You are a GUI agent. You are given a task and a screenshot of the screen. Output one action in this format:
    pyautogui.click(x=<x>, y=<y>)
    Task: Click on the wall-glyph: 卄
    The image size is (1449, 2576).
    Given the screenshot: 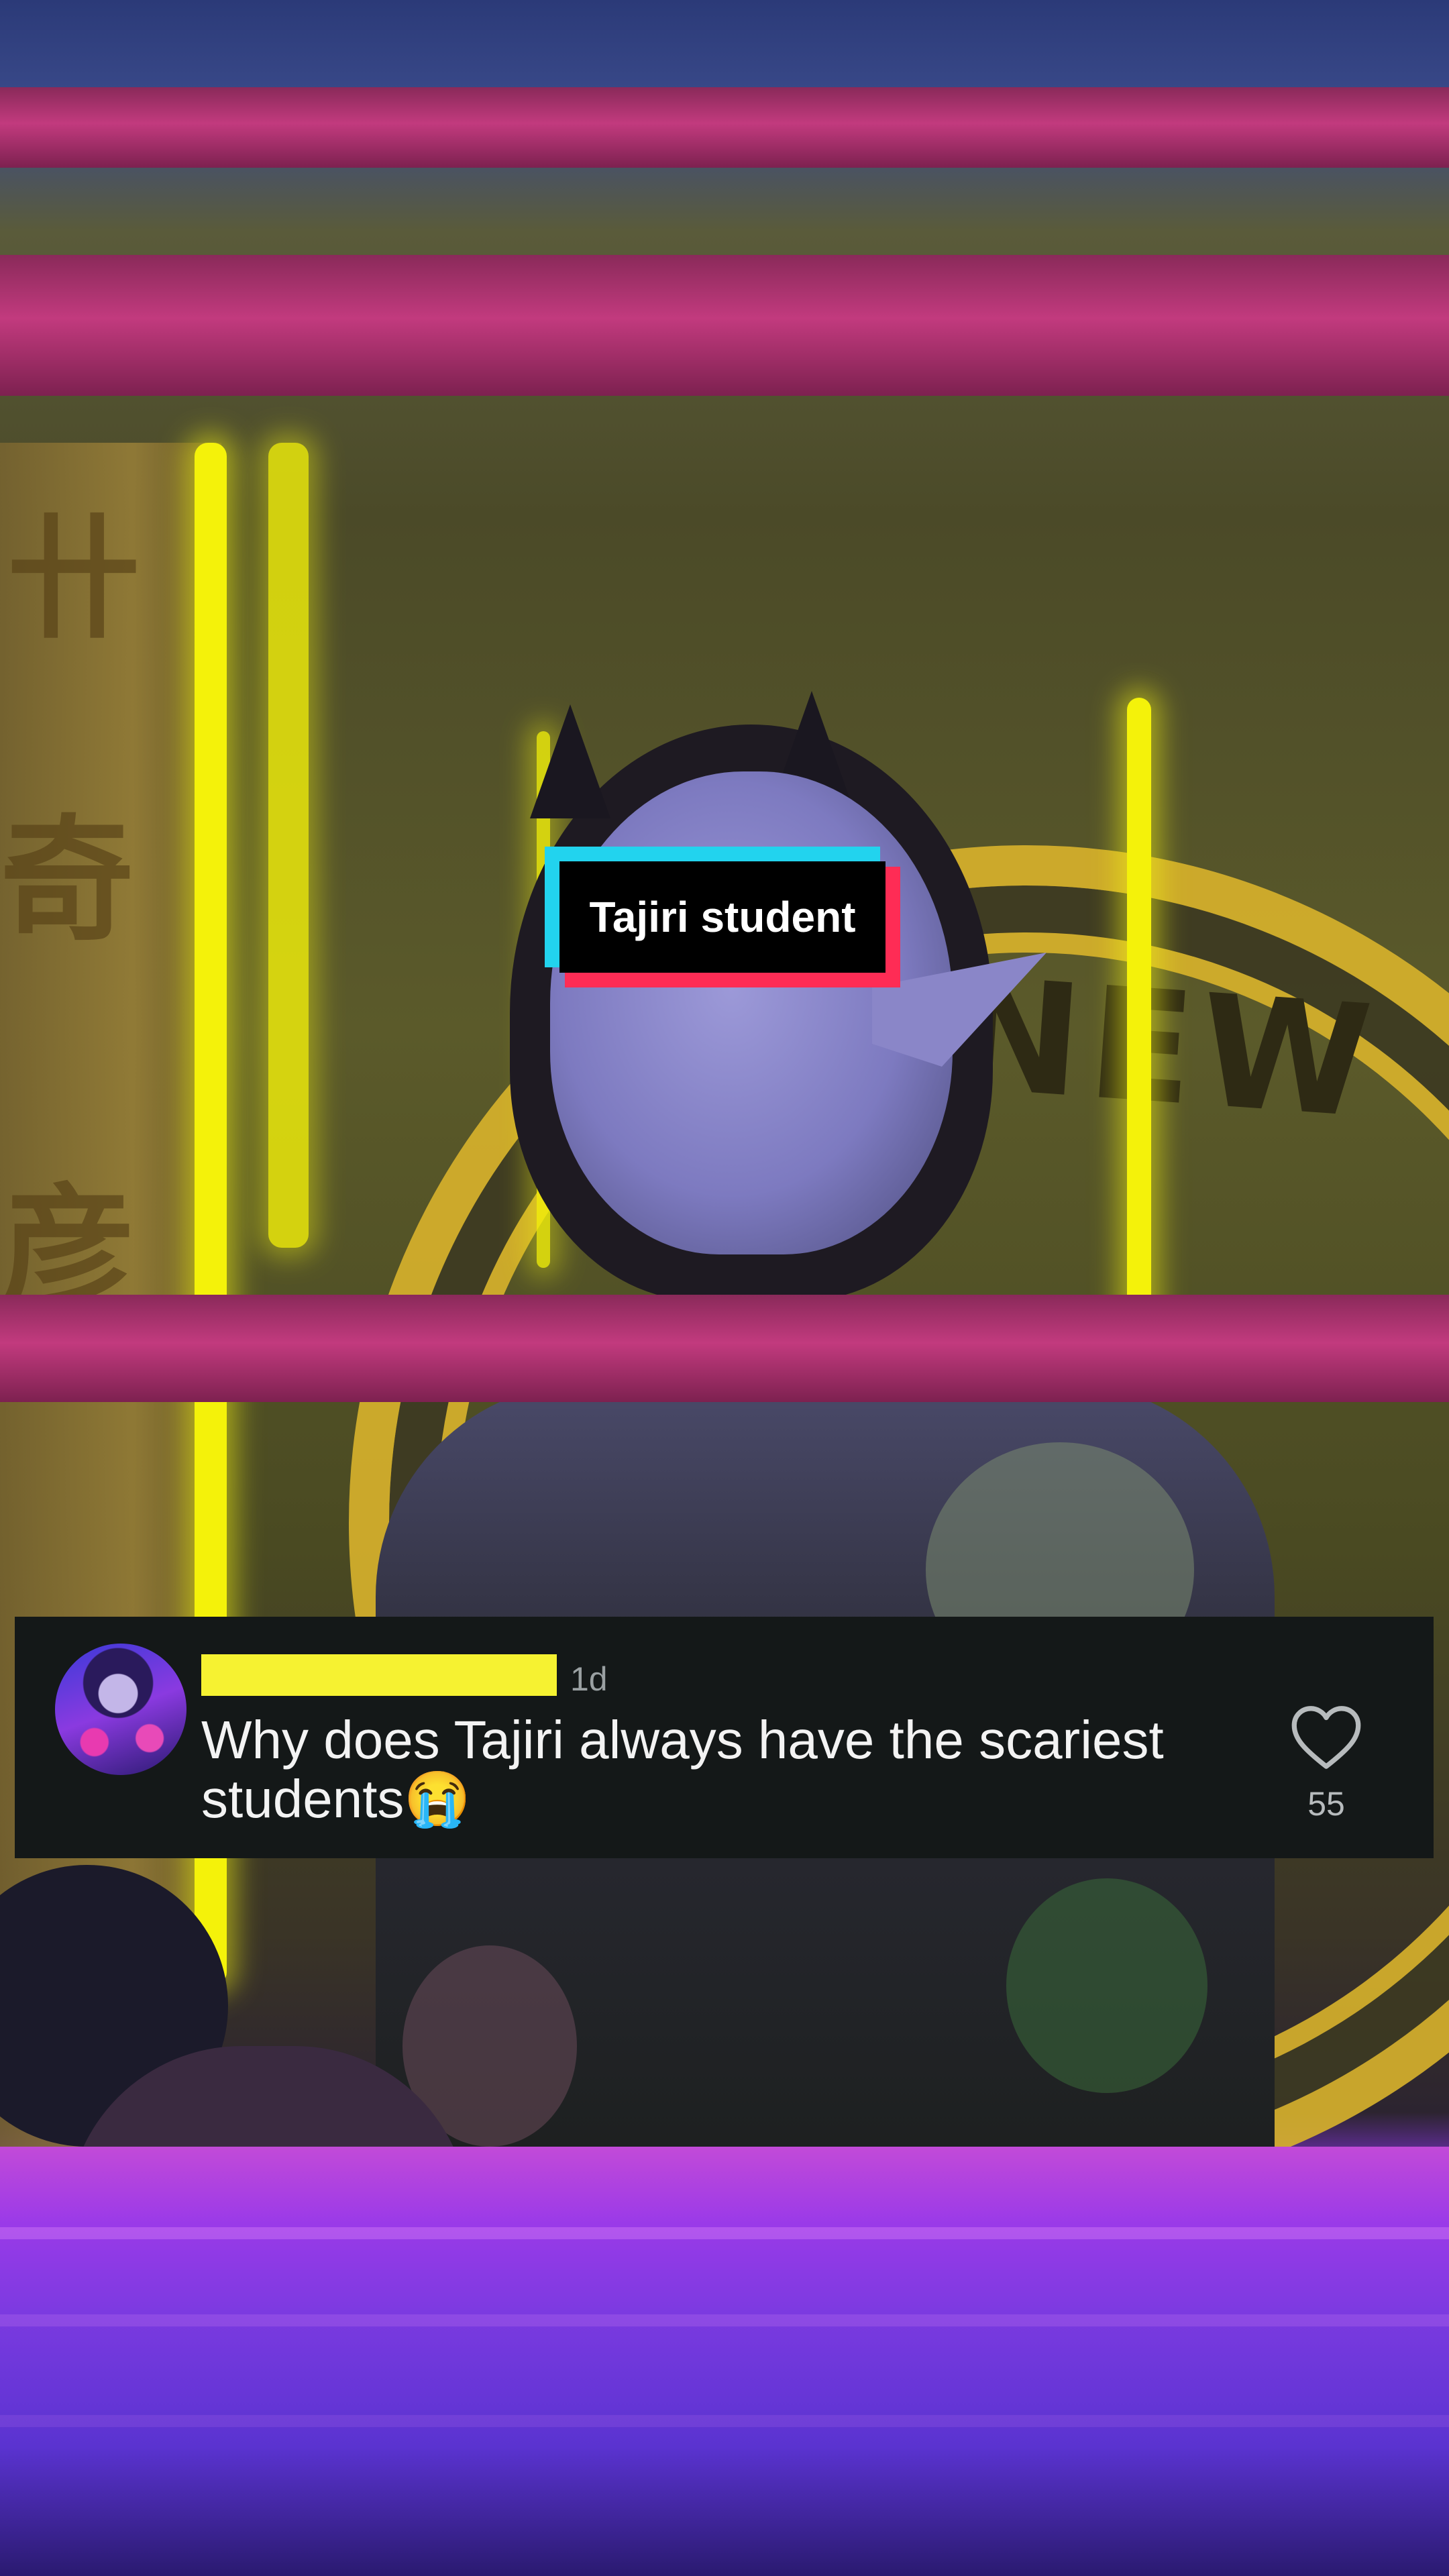 What is the action you would take?
    pyautogui.click(x=74, y=579)
    